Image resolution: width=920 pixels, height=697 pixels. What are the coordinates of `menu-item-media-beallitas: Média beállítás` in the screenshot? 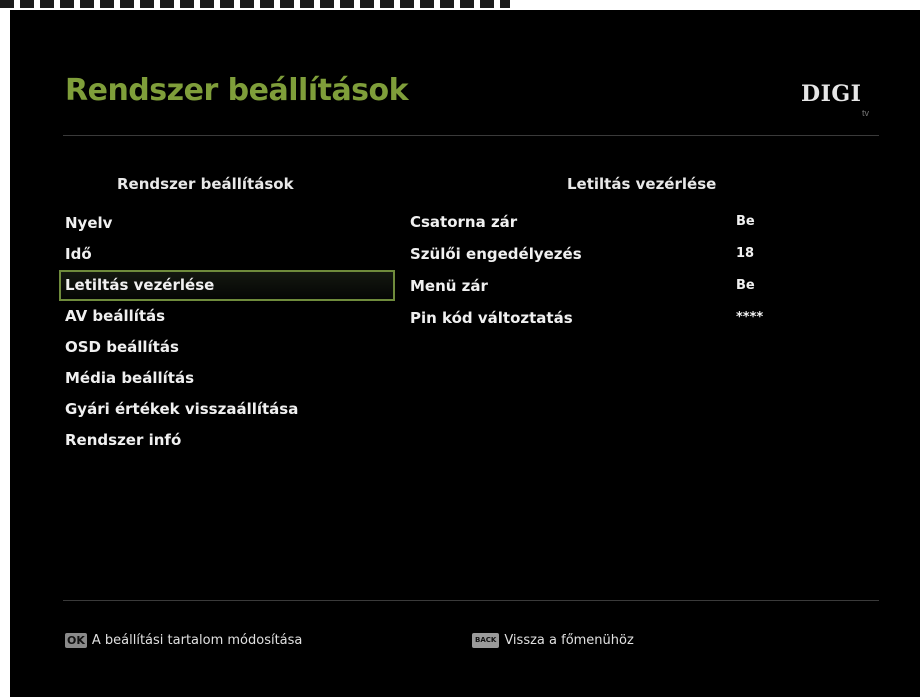 It's located at (227, 378).